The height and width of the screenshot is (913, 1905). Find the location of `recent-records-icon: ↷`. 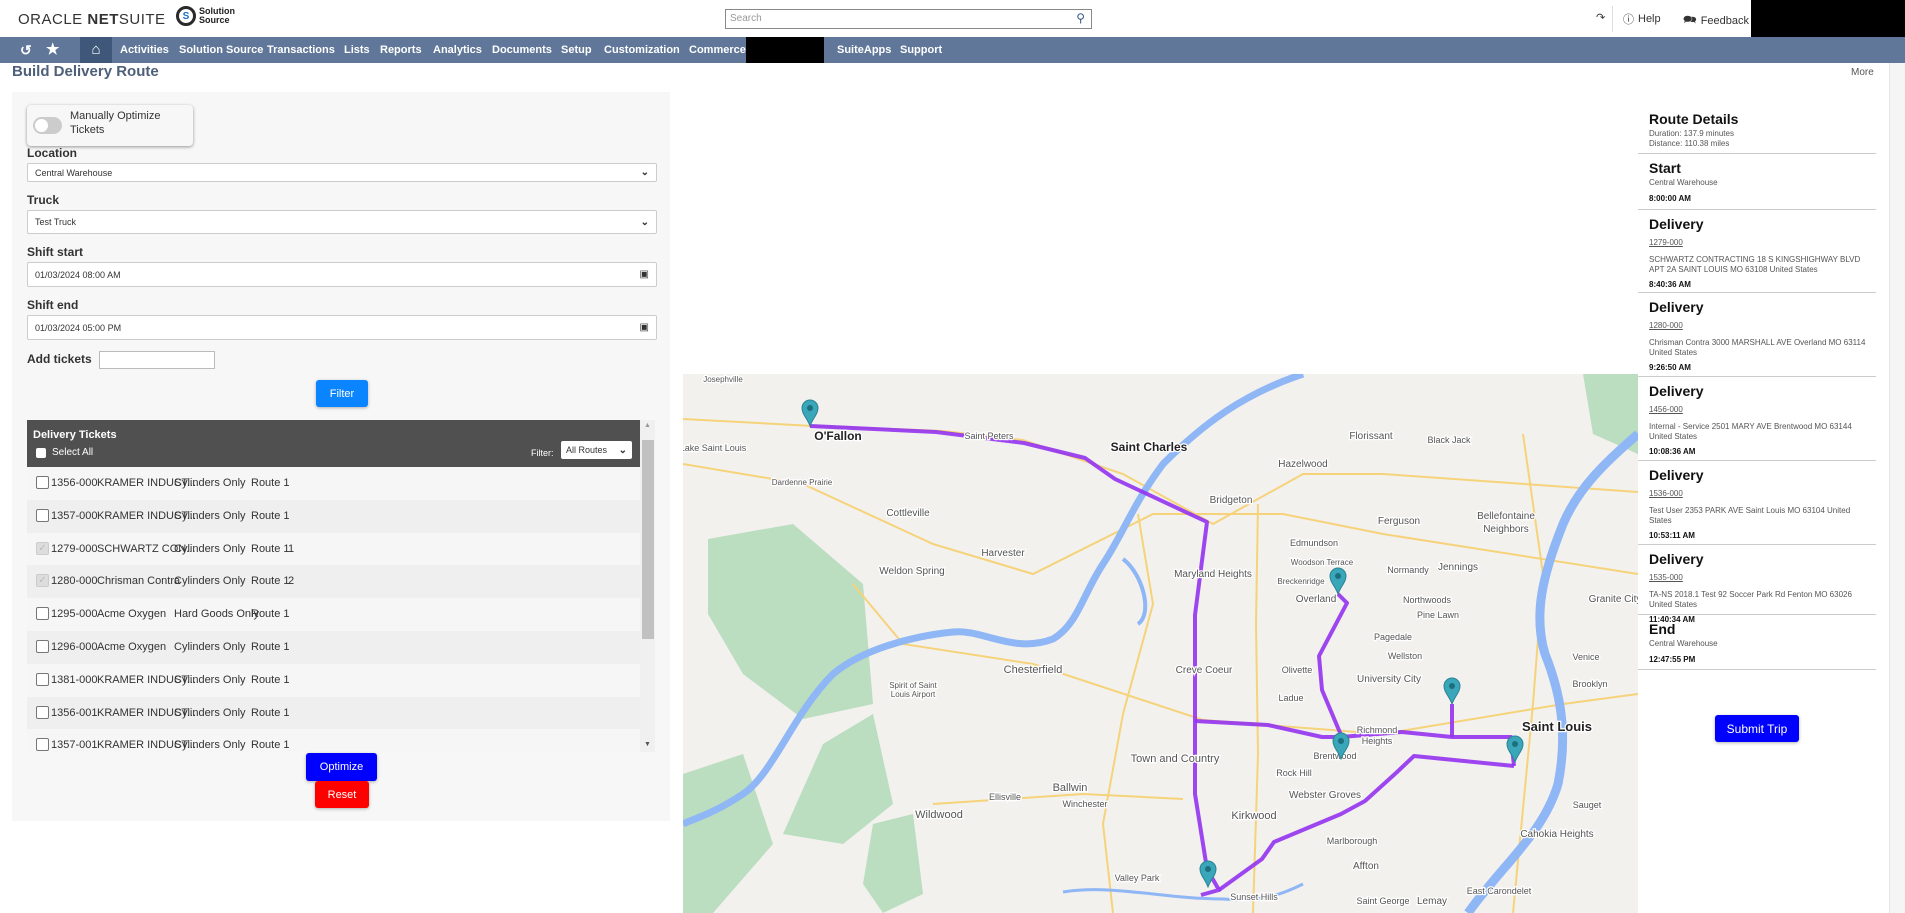

recent-records-icon: ↷ is located at coordinates (1600, 17).